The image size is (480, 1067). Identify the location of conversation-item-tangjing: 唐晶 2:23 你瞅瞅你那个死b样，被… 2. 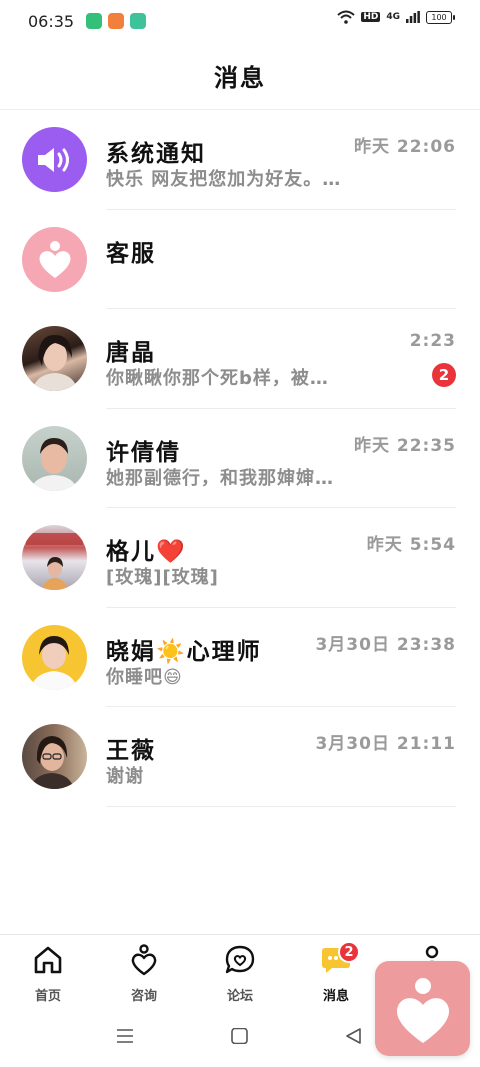
(240, 359).